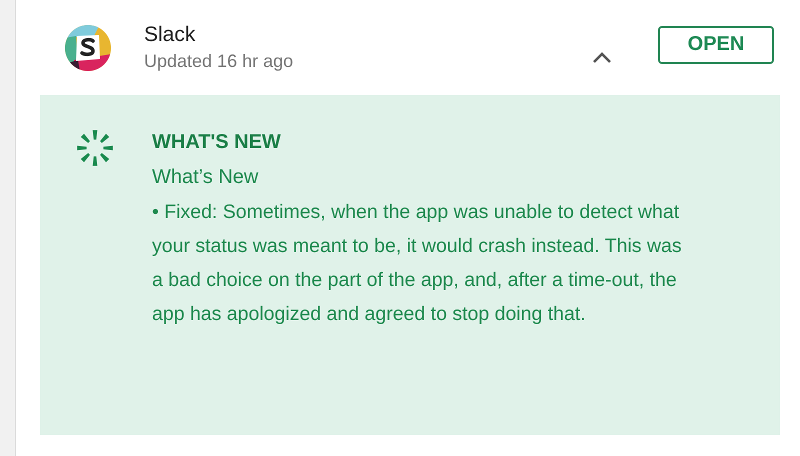 This screenshot has height=456, width=800. Describe the element at coordinates (217, 142) in the screenshot. I see `section-title: WHAT'S NEW` at that location.